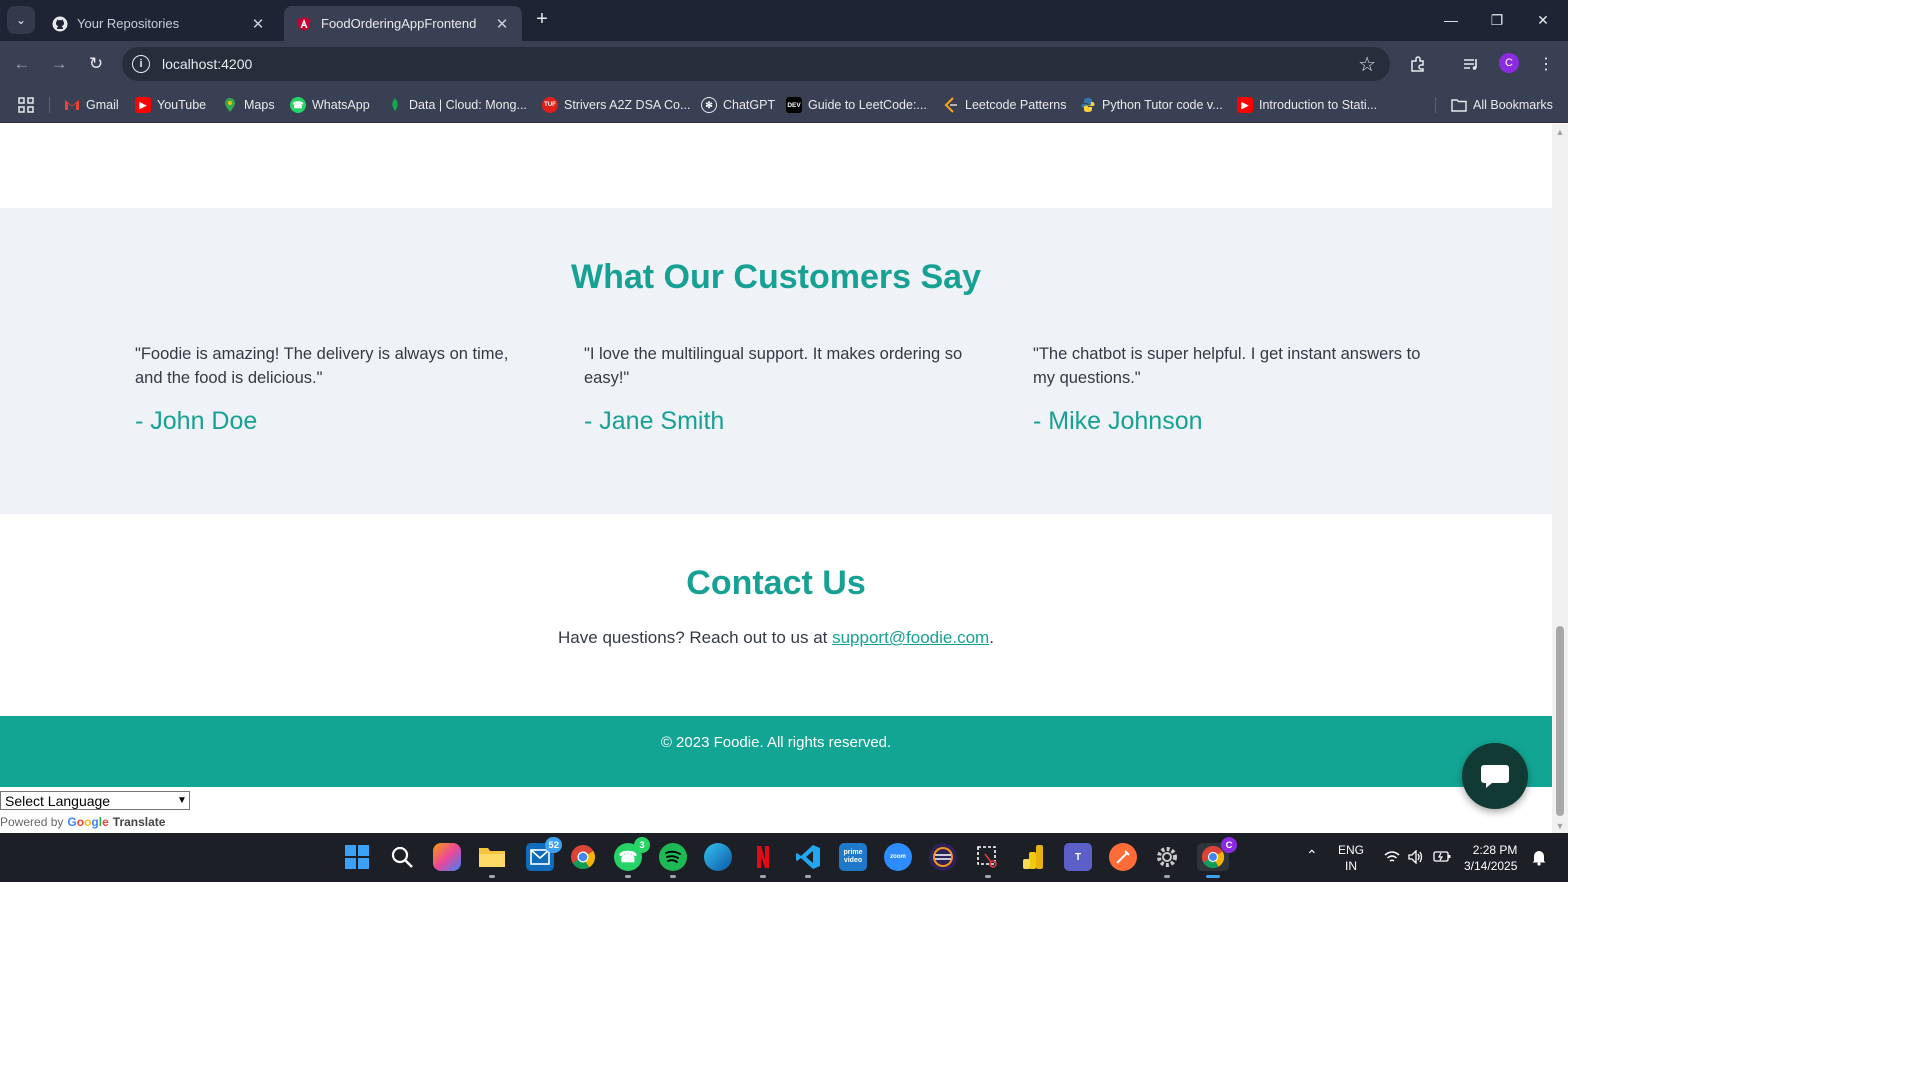 This screenshot has width=1920, height=1080. I want to click on start-icon, so click(357, 857).